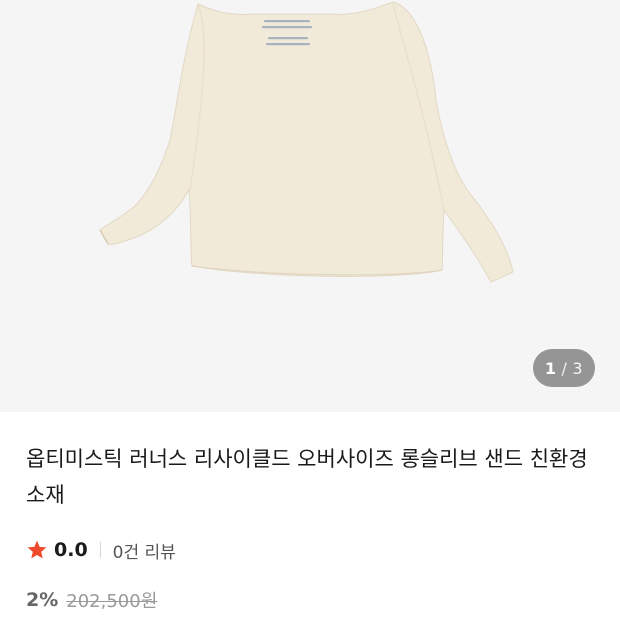  Describe the element at coordinates (37, 549) in the screenshot. I see `star-icon` at that location.